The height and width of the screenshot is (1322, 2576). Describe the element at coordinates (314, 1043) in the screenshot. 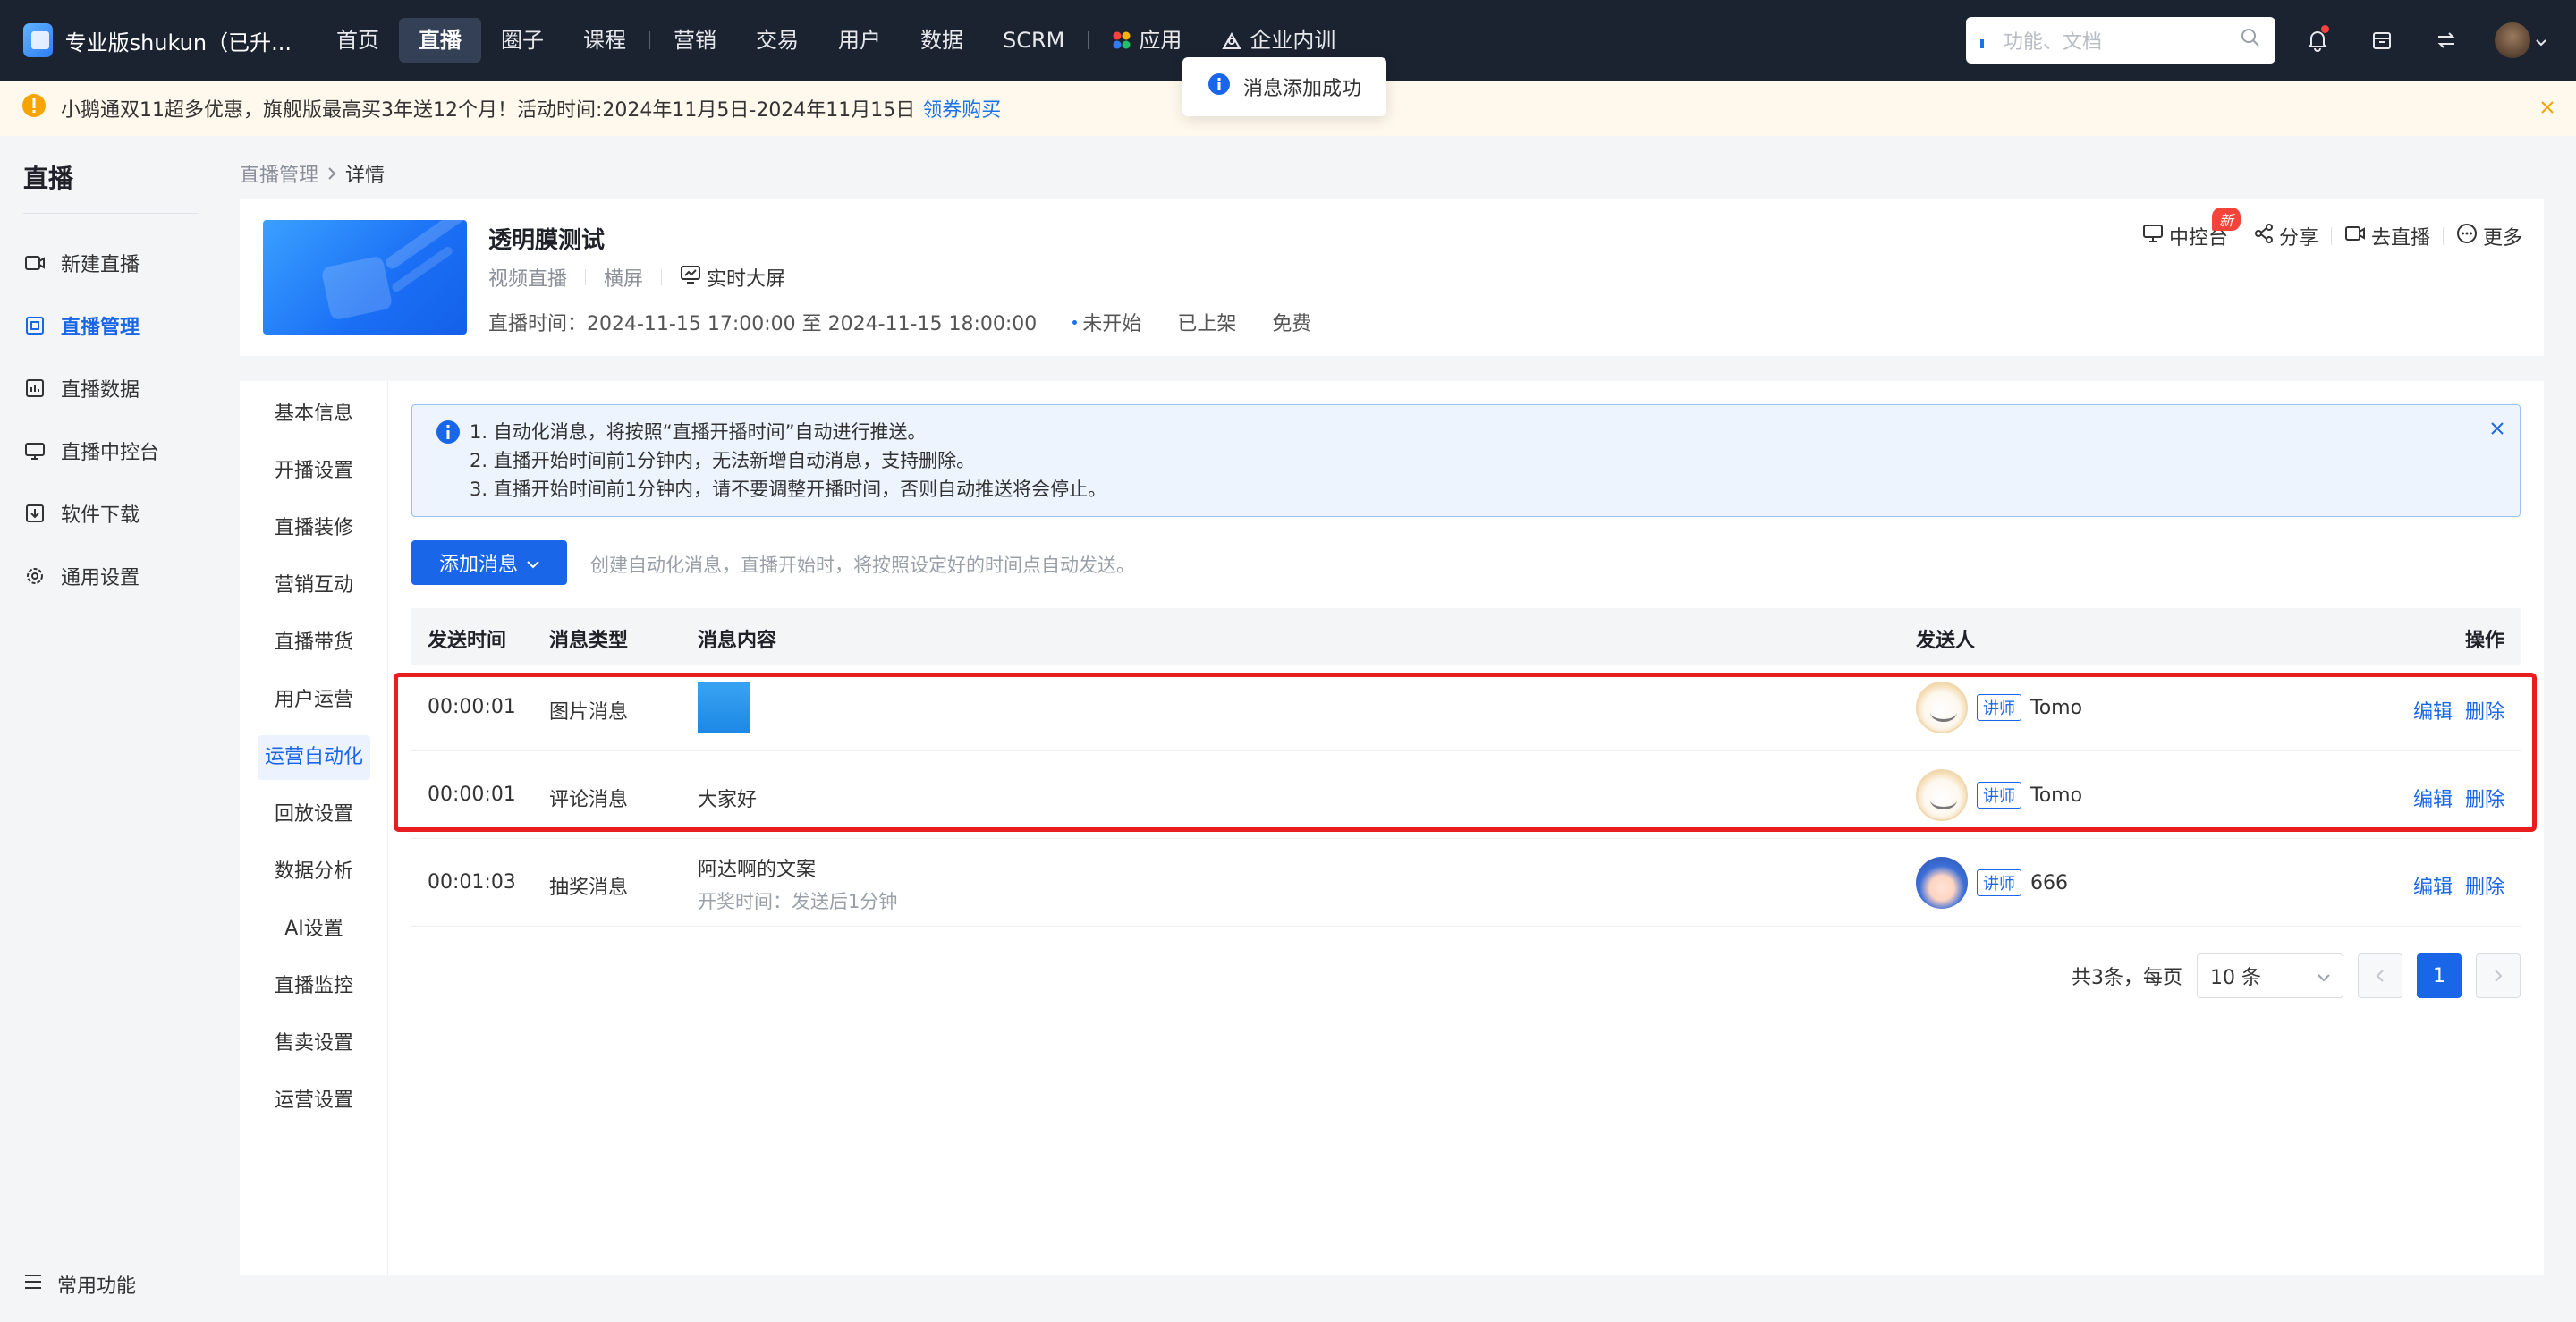

I see `subnav-selling: 售卖设置` at that location.